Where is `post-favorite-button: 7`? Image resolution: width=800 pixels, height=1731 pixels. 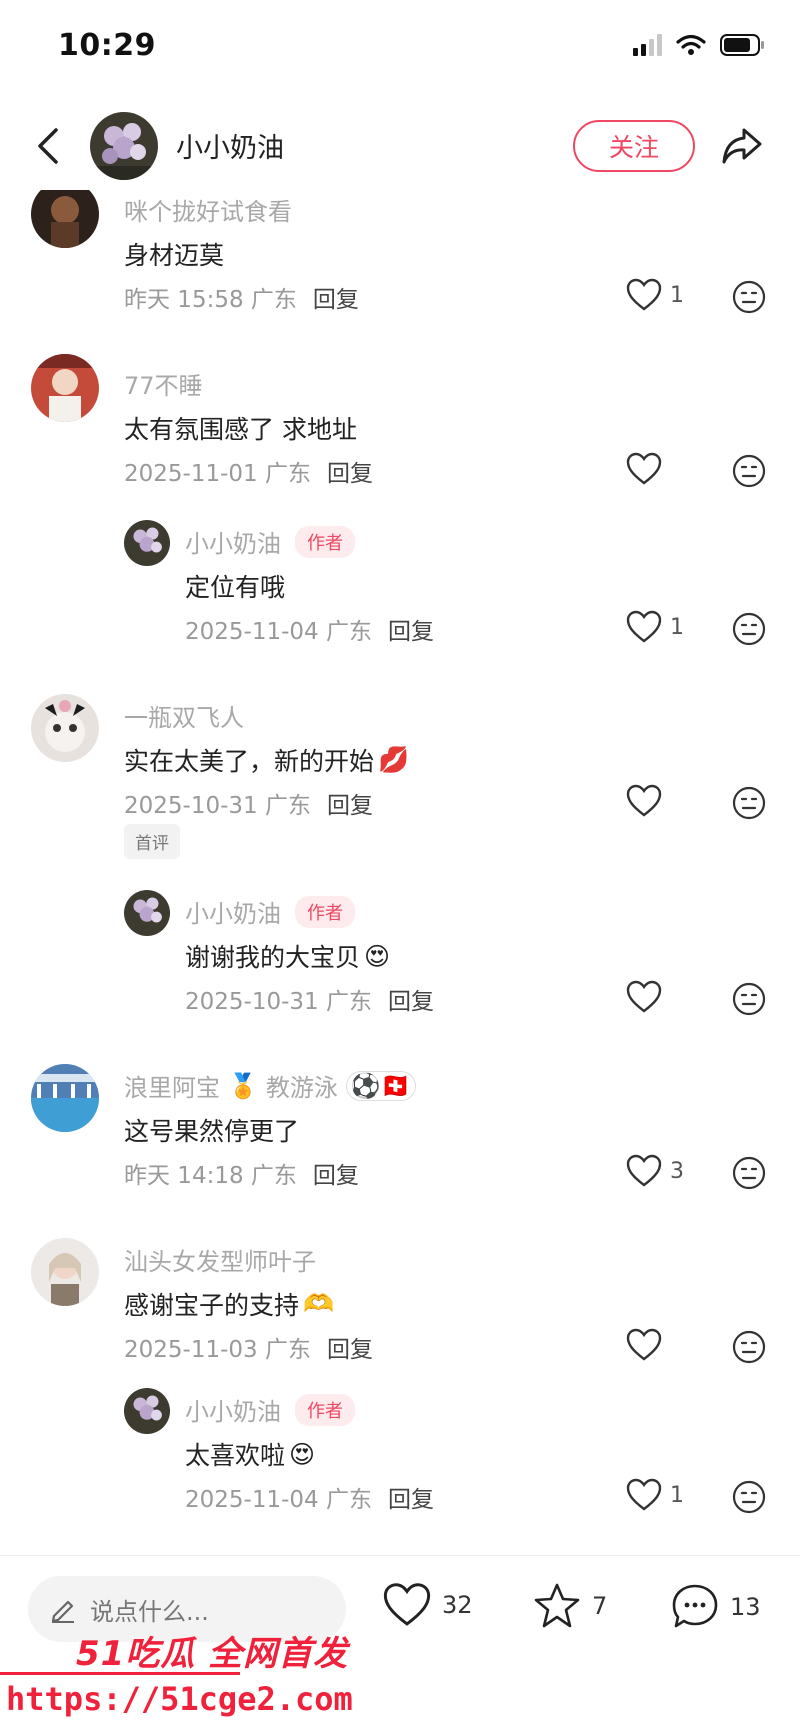 post-favorite-button: 7 is located at coordinates (569, 1606).